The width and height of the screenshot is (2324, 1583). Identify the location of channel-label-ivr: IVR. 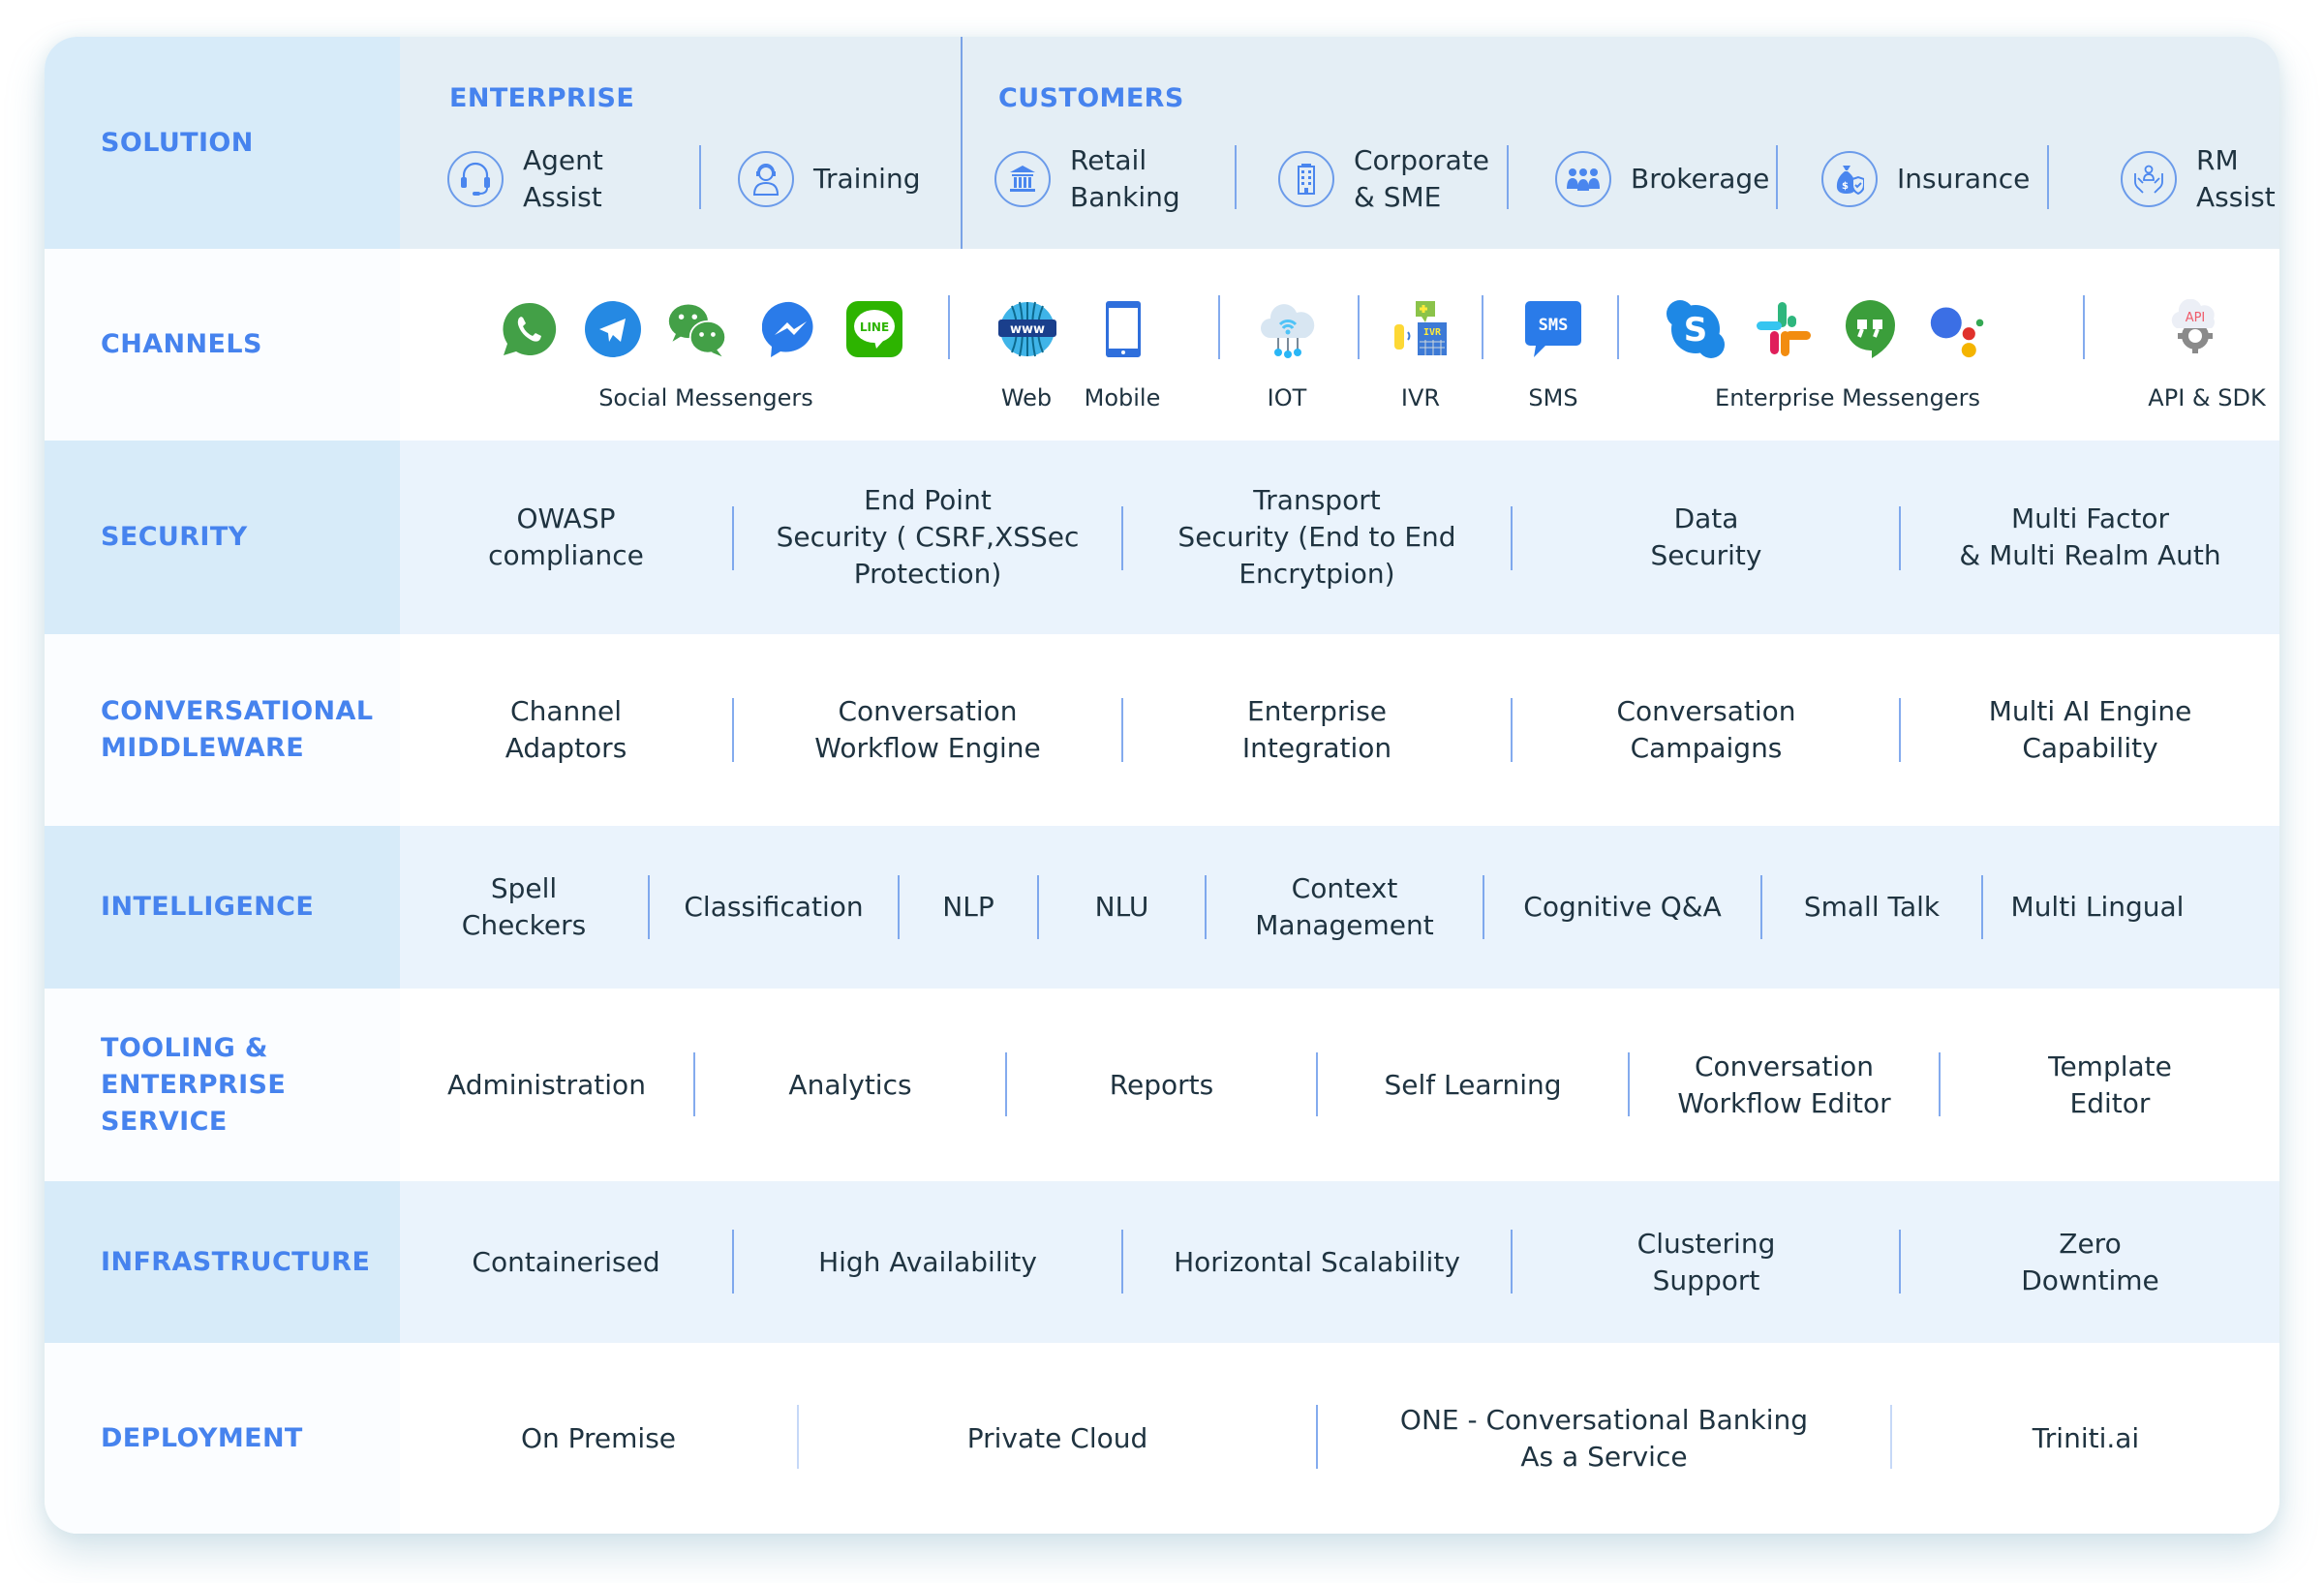
(1421, 397).